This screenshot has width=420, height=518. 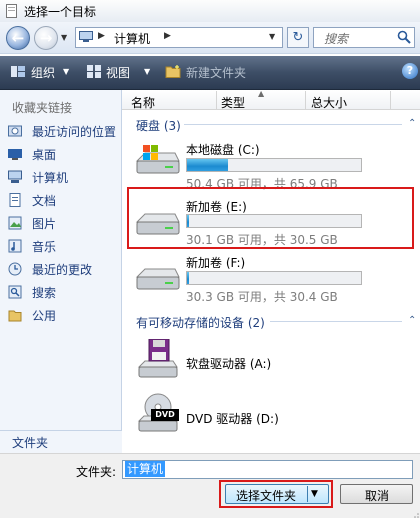 I want to click on drive-name: DVD 驱动器 (D:), so click(x=232, y=419).